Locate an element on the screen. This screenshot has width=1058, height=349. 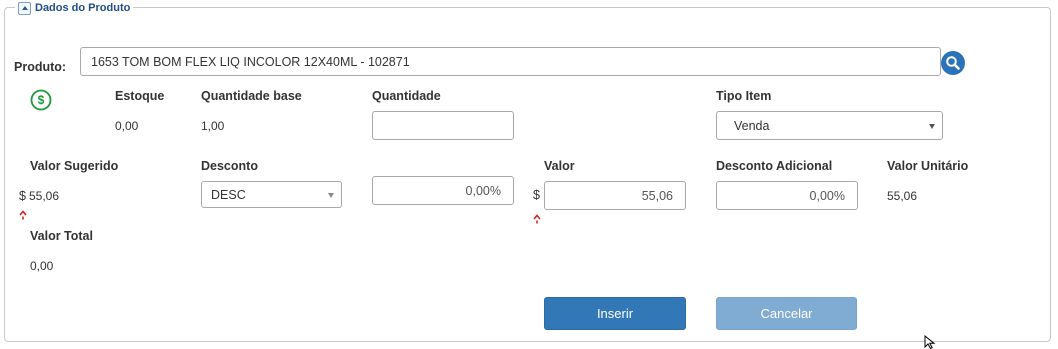
valor-currency: $ is located at coordinates (536, 195).